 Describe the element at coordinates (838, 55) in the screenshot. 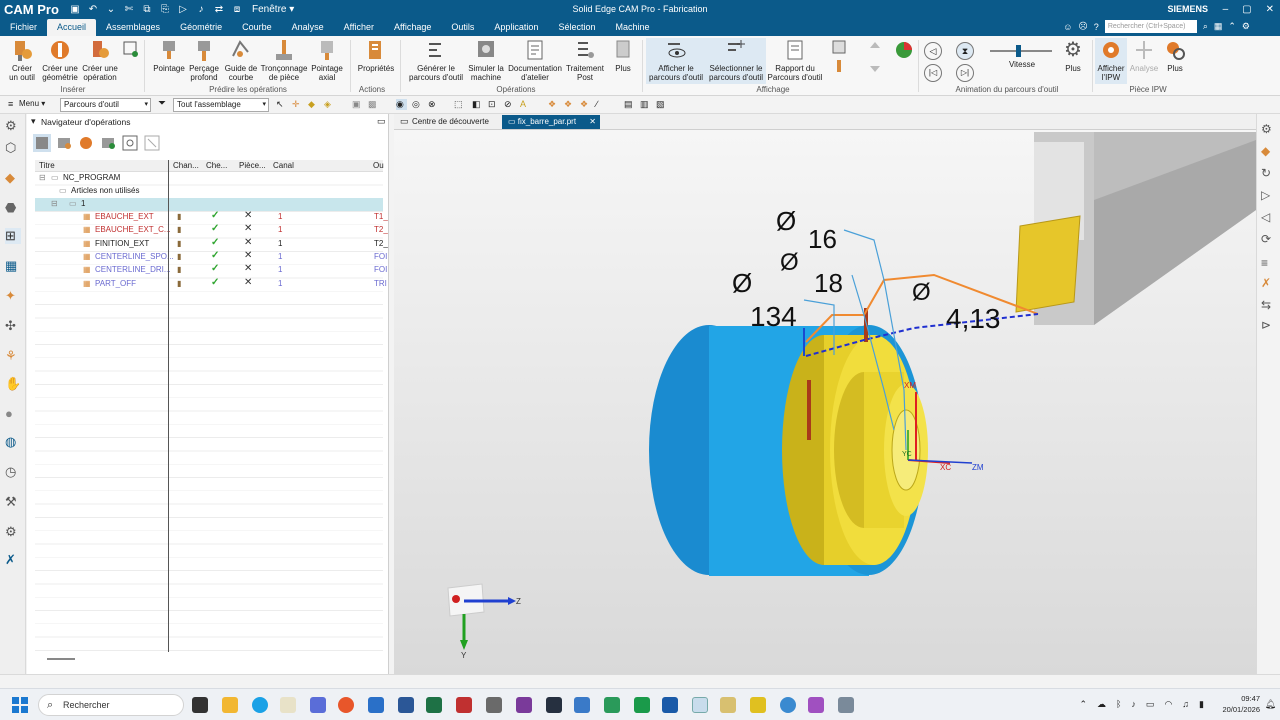

I see `verify-button` at that location.